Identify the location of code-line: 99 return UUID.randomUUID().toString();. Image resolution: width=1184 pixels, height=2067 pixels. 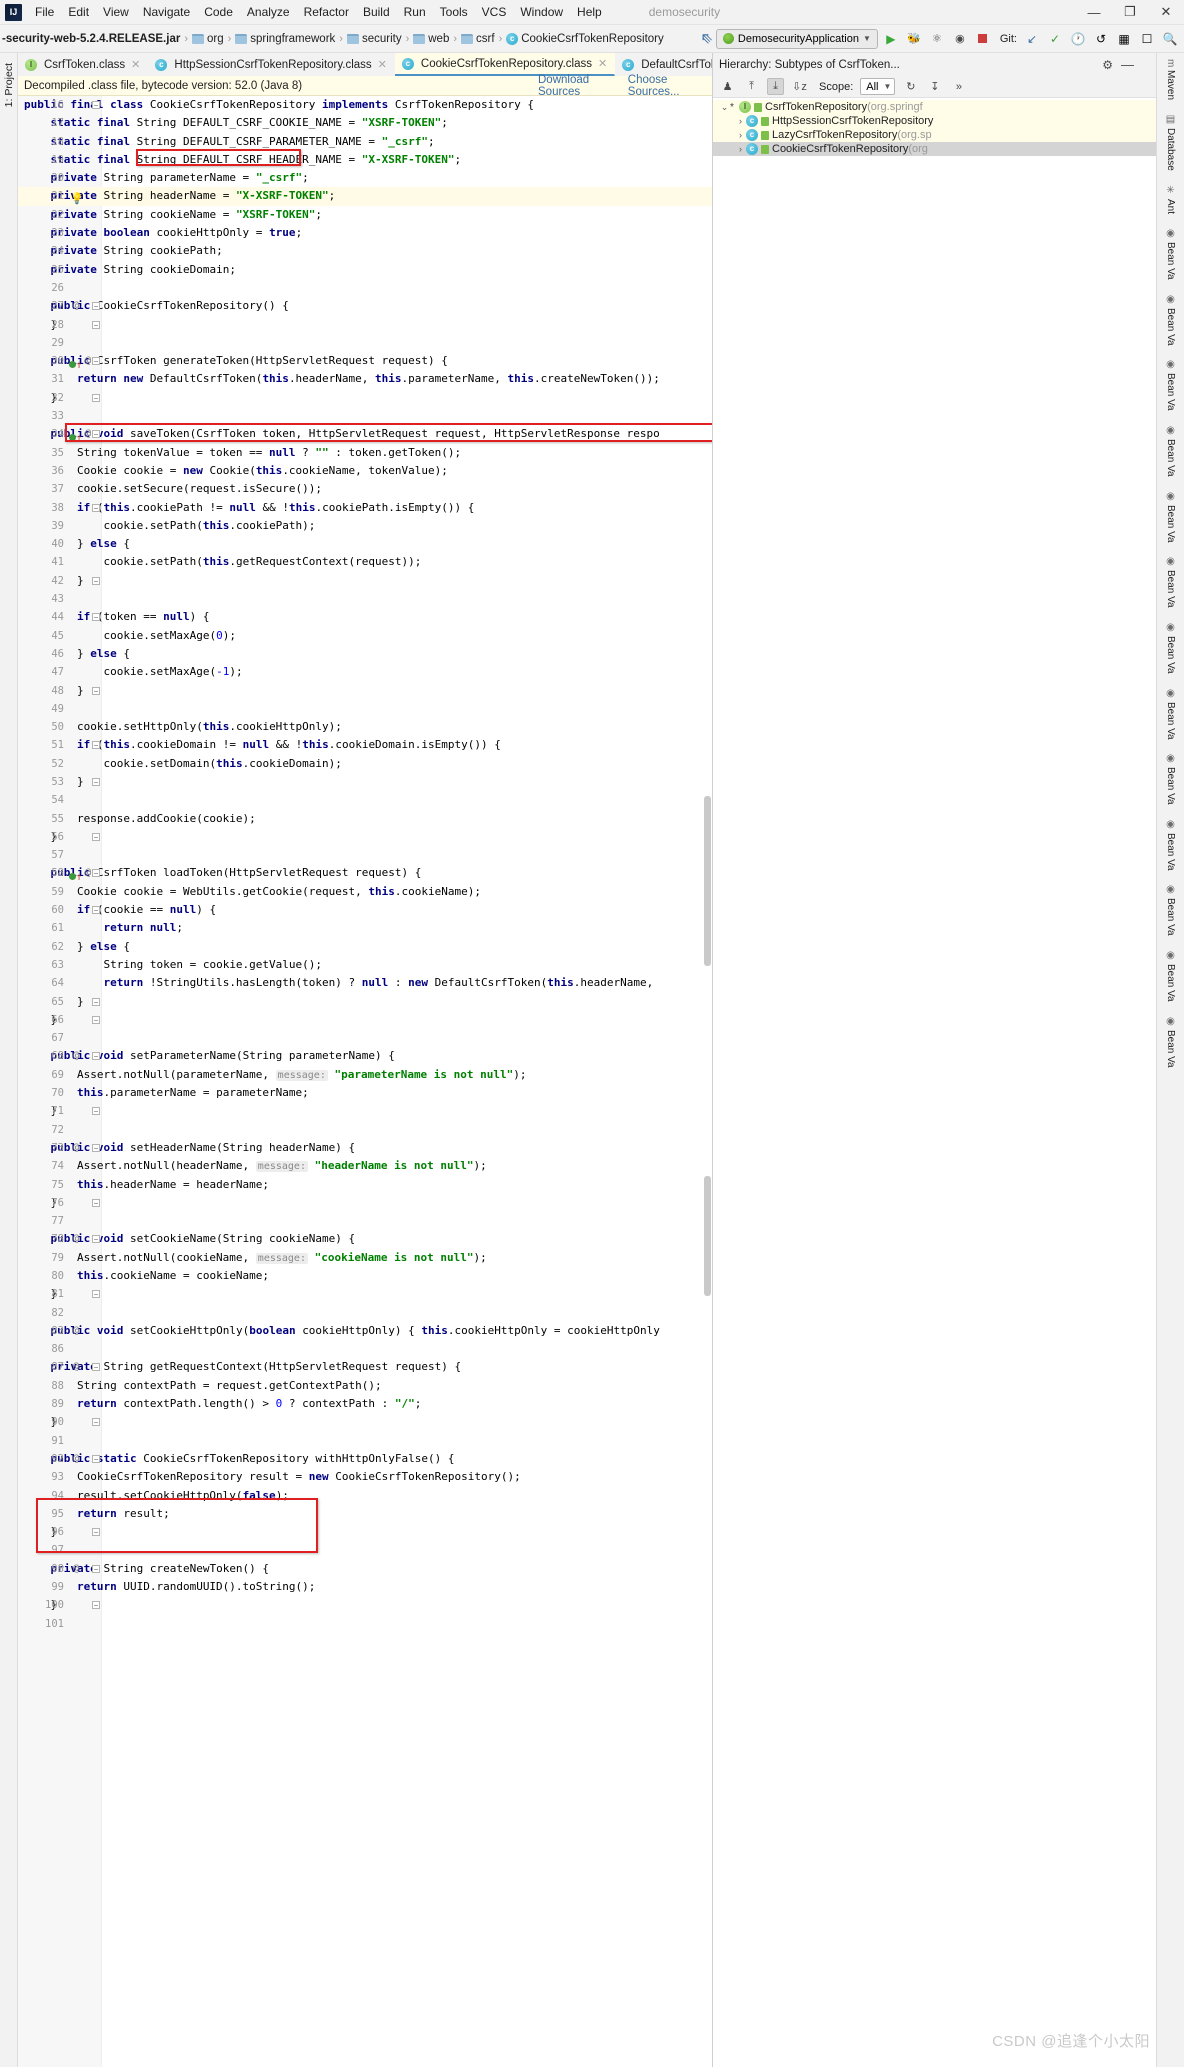
(365, 1587).